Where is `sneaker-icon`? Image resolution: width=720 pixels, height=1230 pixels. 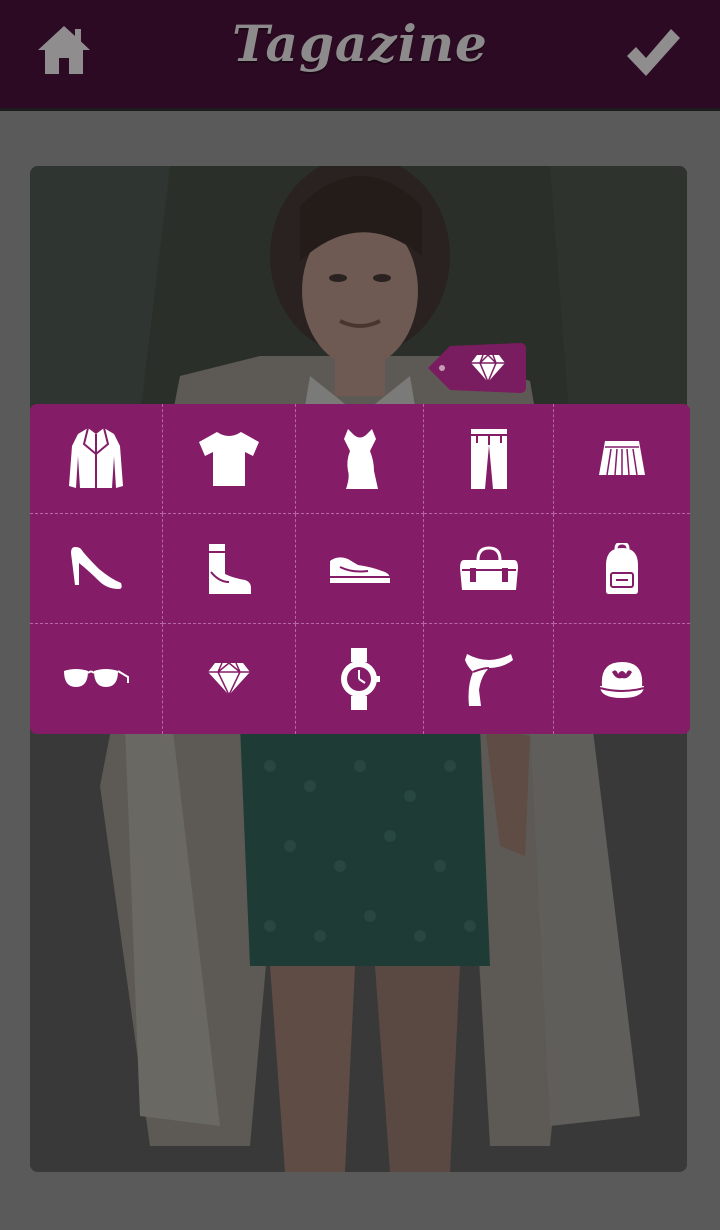 sneaker-icon is located at coordinates (359, 569).